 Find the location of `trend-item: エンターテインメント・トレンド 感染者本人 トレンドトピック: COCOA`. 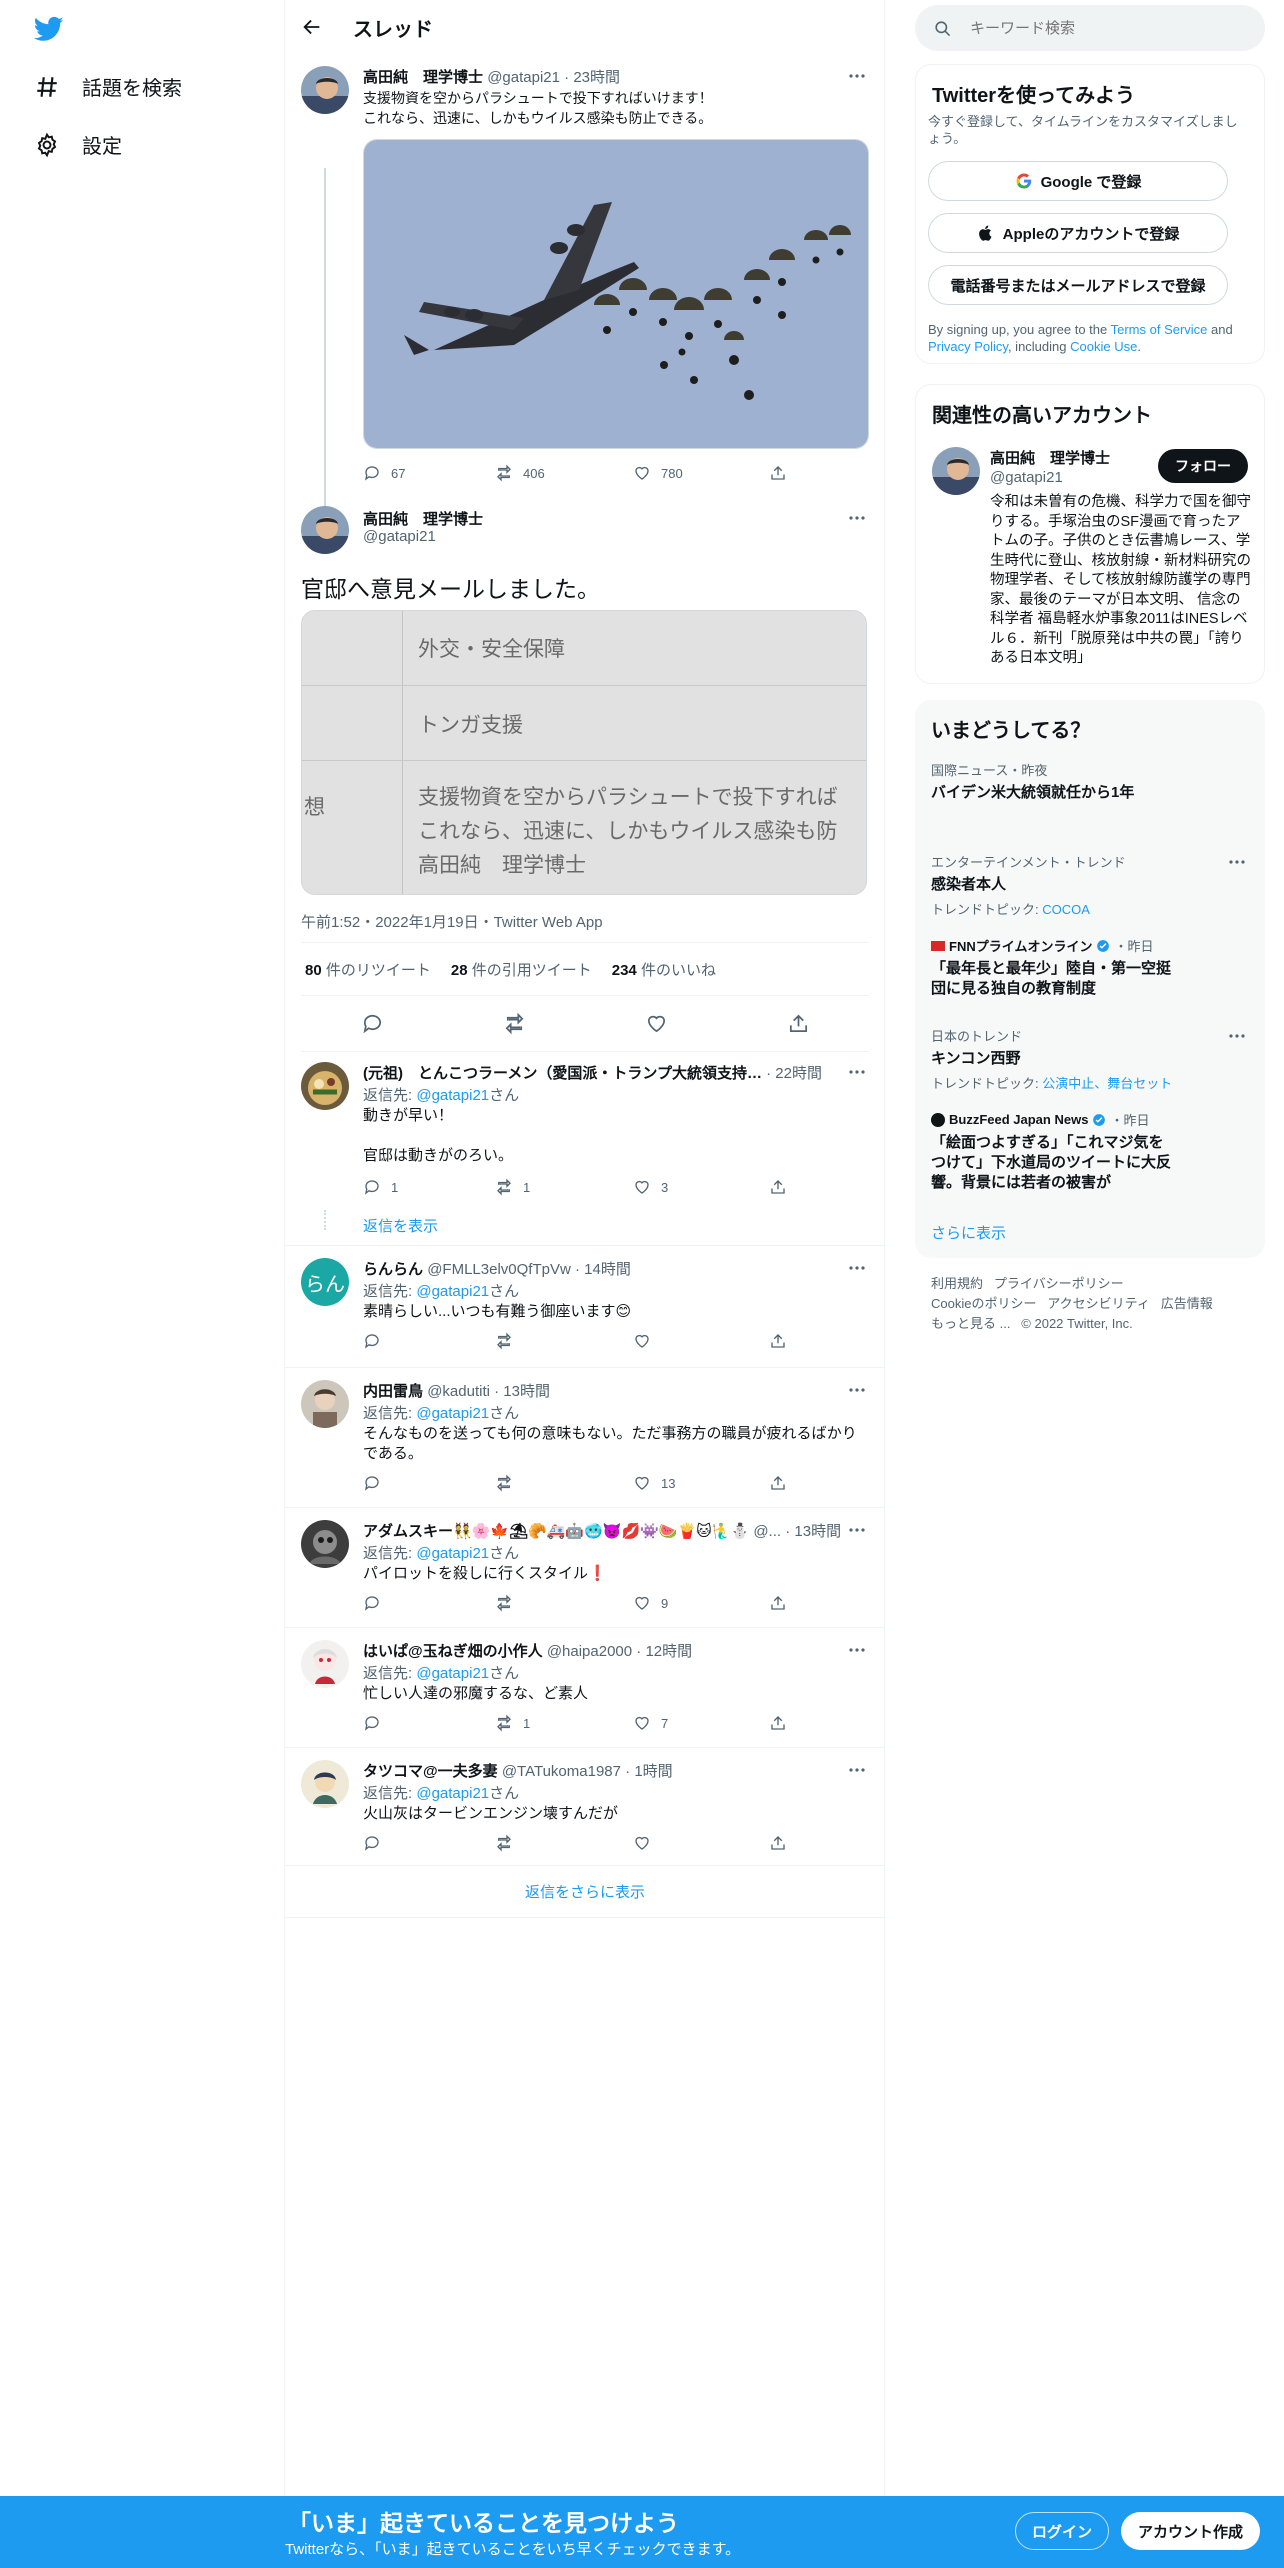

trend-item: エンターテインメント・トレンド 感染者本人 トレンドトピック: COCOA is located at coordinates (1091, 885).